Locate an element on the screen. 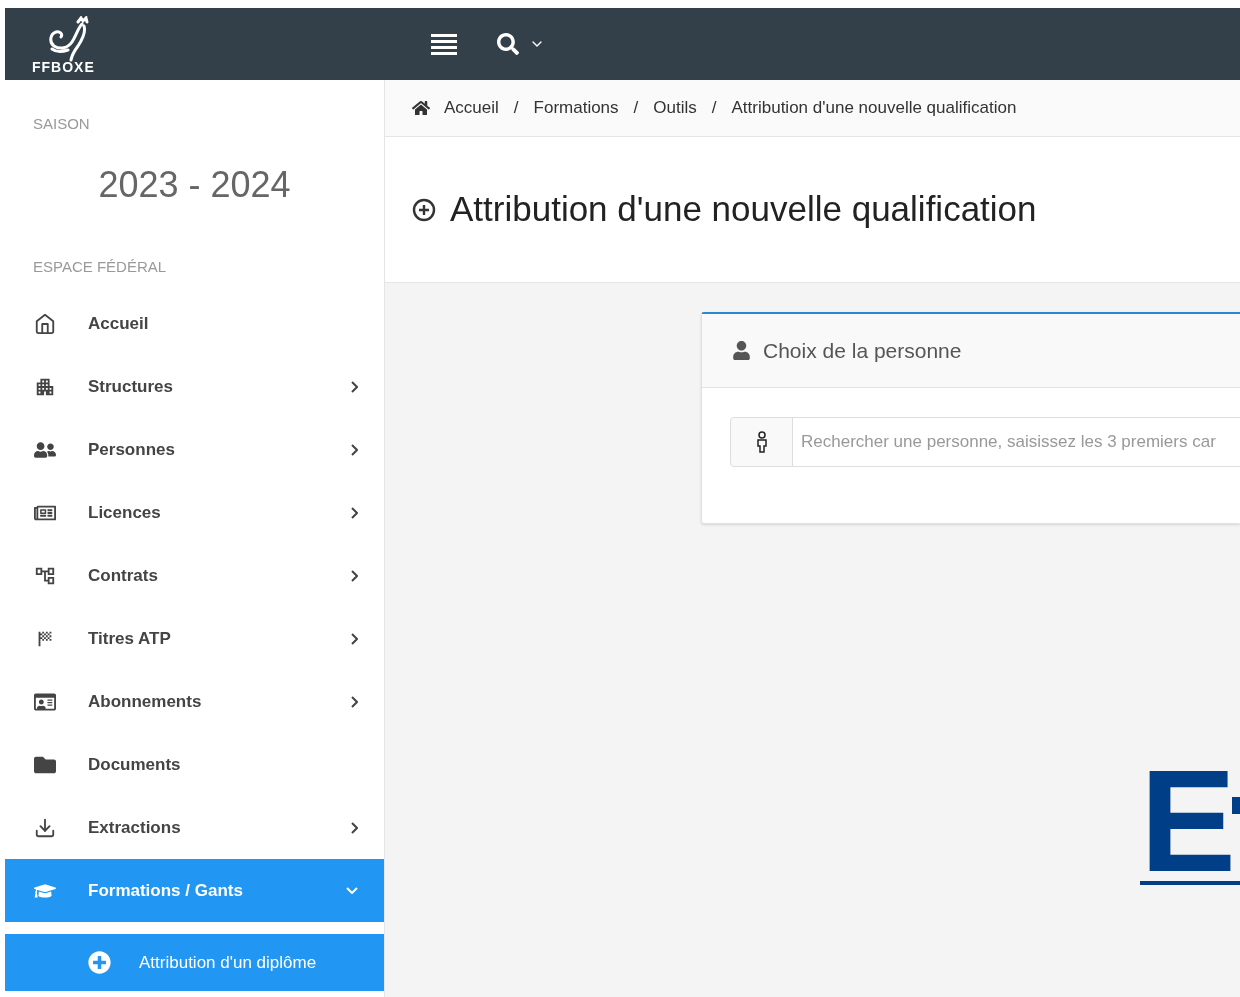 The height and width of the screenshot is (997, 1240). sidebar-item-label: Titres ATP is located at coordinates (130, 638).